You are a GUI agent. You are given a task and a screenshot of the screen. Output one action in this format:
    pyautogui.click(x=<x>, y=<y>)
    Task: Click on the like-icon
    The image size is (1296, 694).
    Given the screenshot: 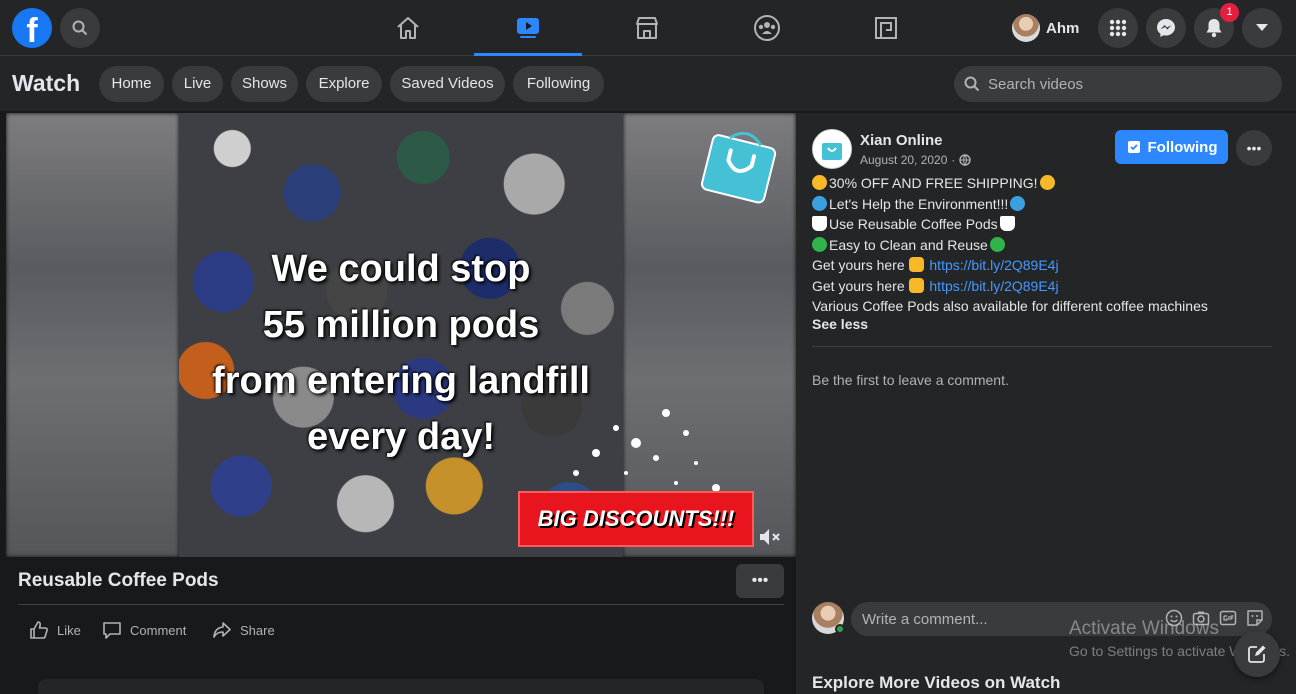 What is the action you would take?
    pyautogui.click(x=39, y=630)
    